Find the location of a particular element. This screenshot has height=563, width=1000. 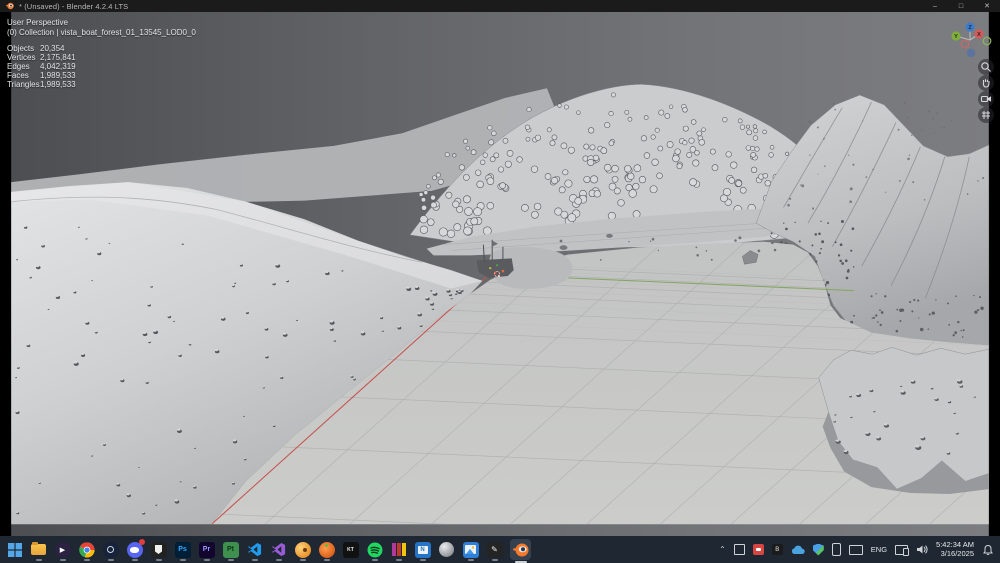

epic-games-icon is located at coordinates (158, 551).